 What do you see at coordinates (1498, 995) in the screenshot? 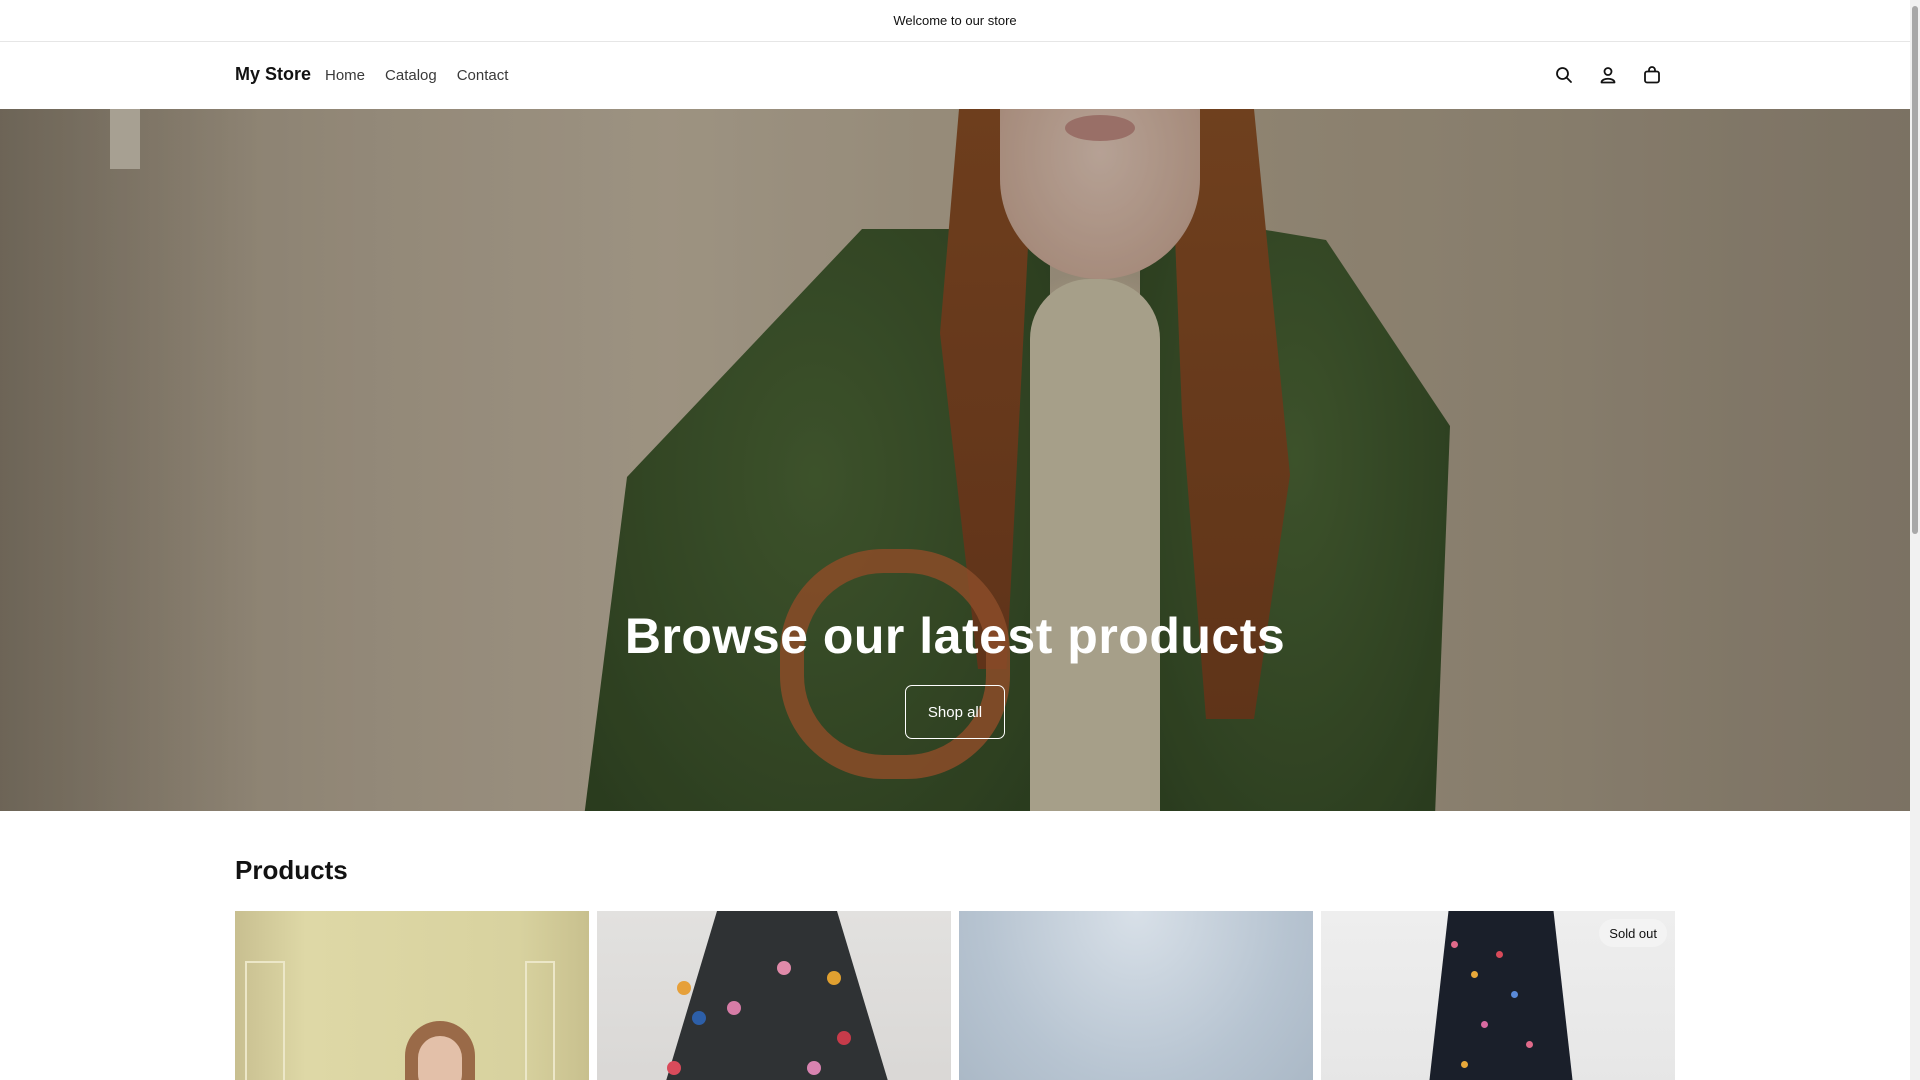
I see `product-card: Sold out` at bounding box center [1498, 995].